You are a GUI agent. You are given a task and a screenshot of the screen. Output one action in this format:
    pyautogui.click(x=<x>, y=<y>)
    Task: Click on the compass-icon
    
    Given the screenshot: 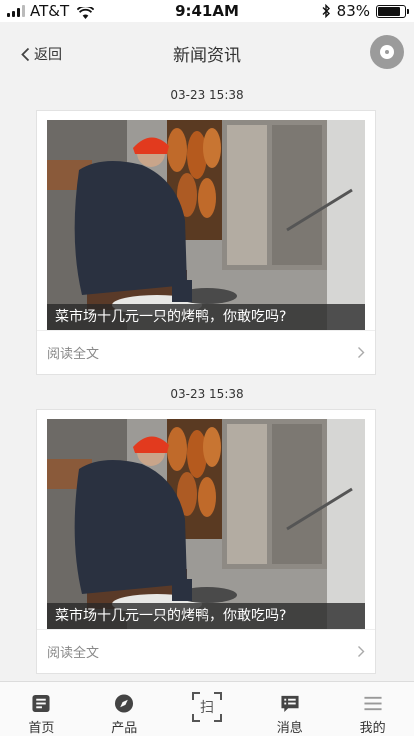 What is the action you would take?
    pyautogui.click(x=124, y=703)
    